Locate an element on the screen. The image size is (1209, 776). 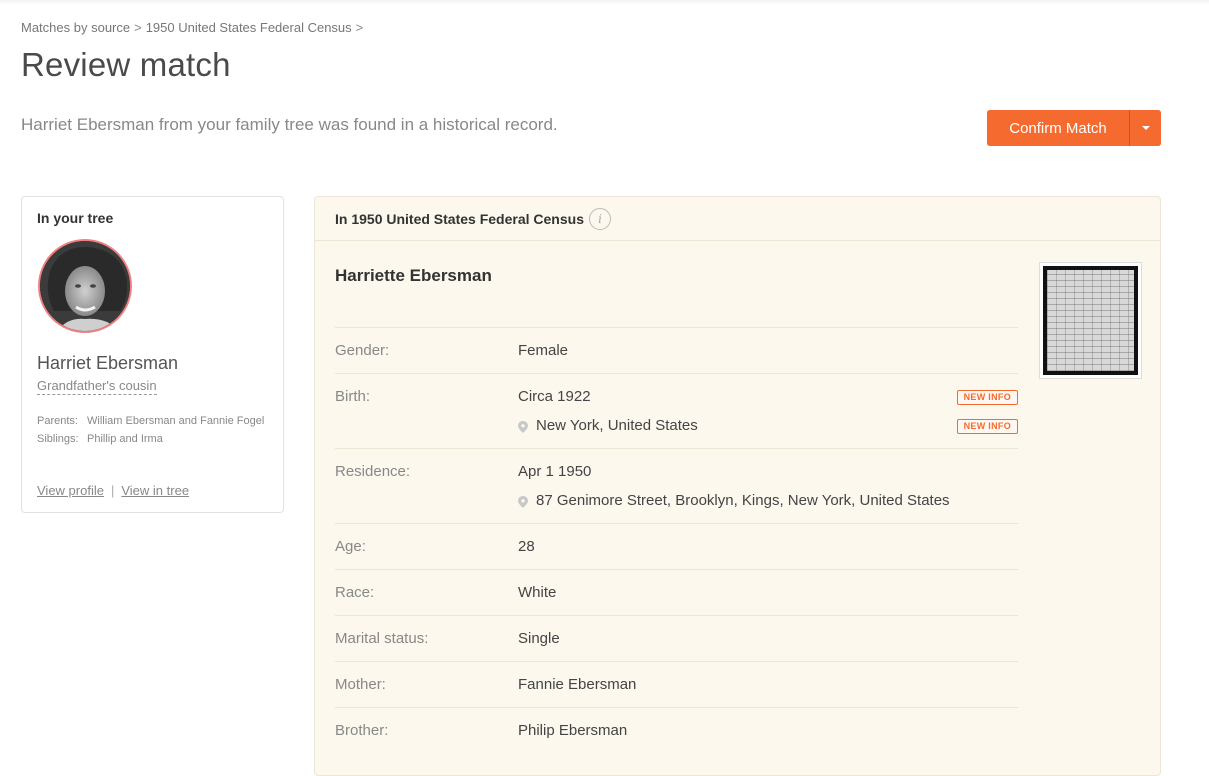
tree-links: View profile | View in tree is located at coordinates (113, 490).